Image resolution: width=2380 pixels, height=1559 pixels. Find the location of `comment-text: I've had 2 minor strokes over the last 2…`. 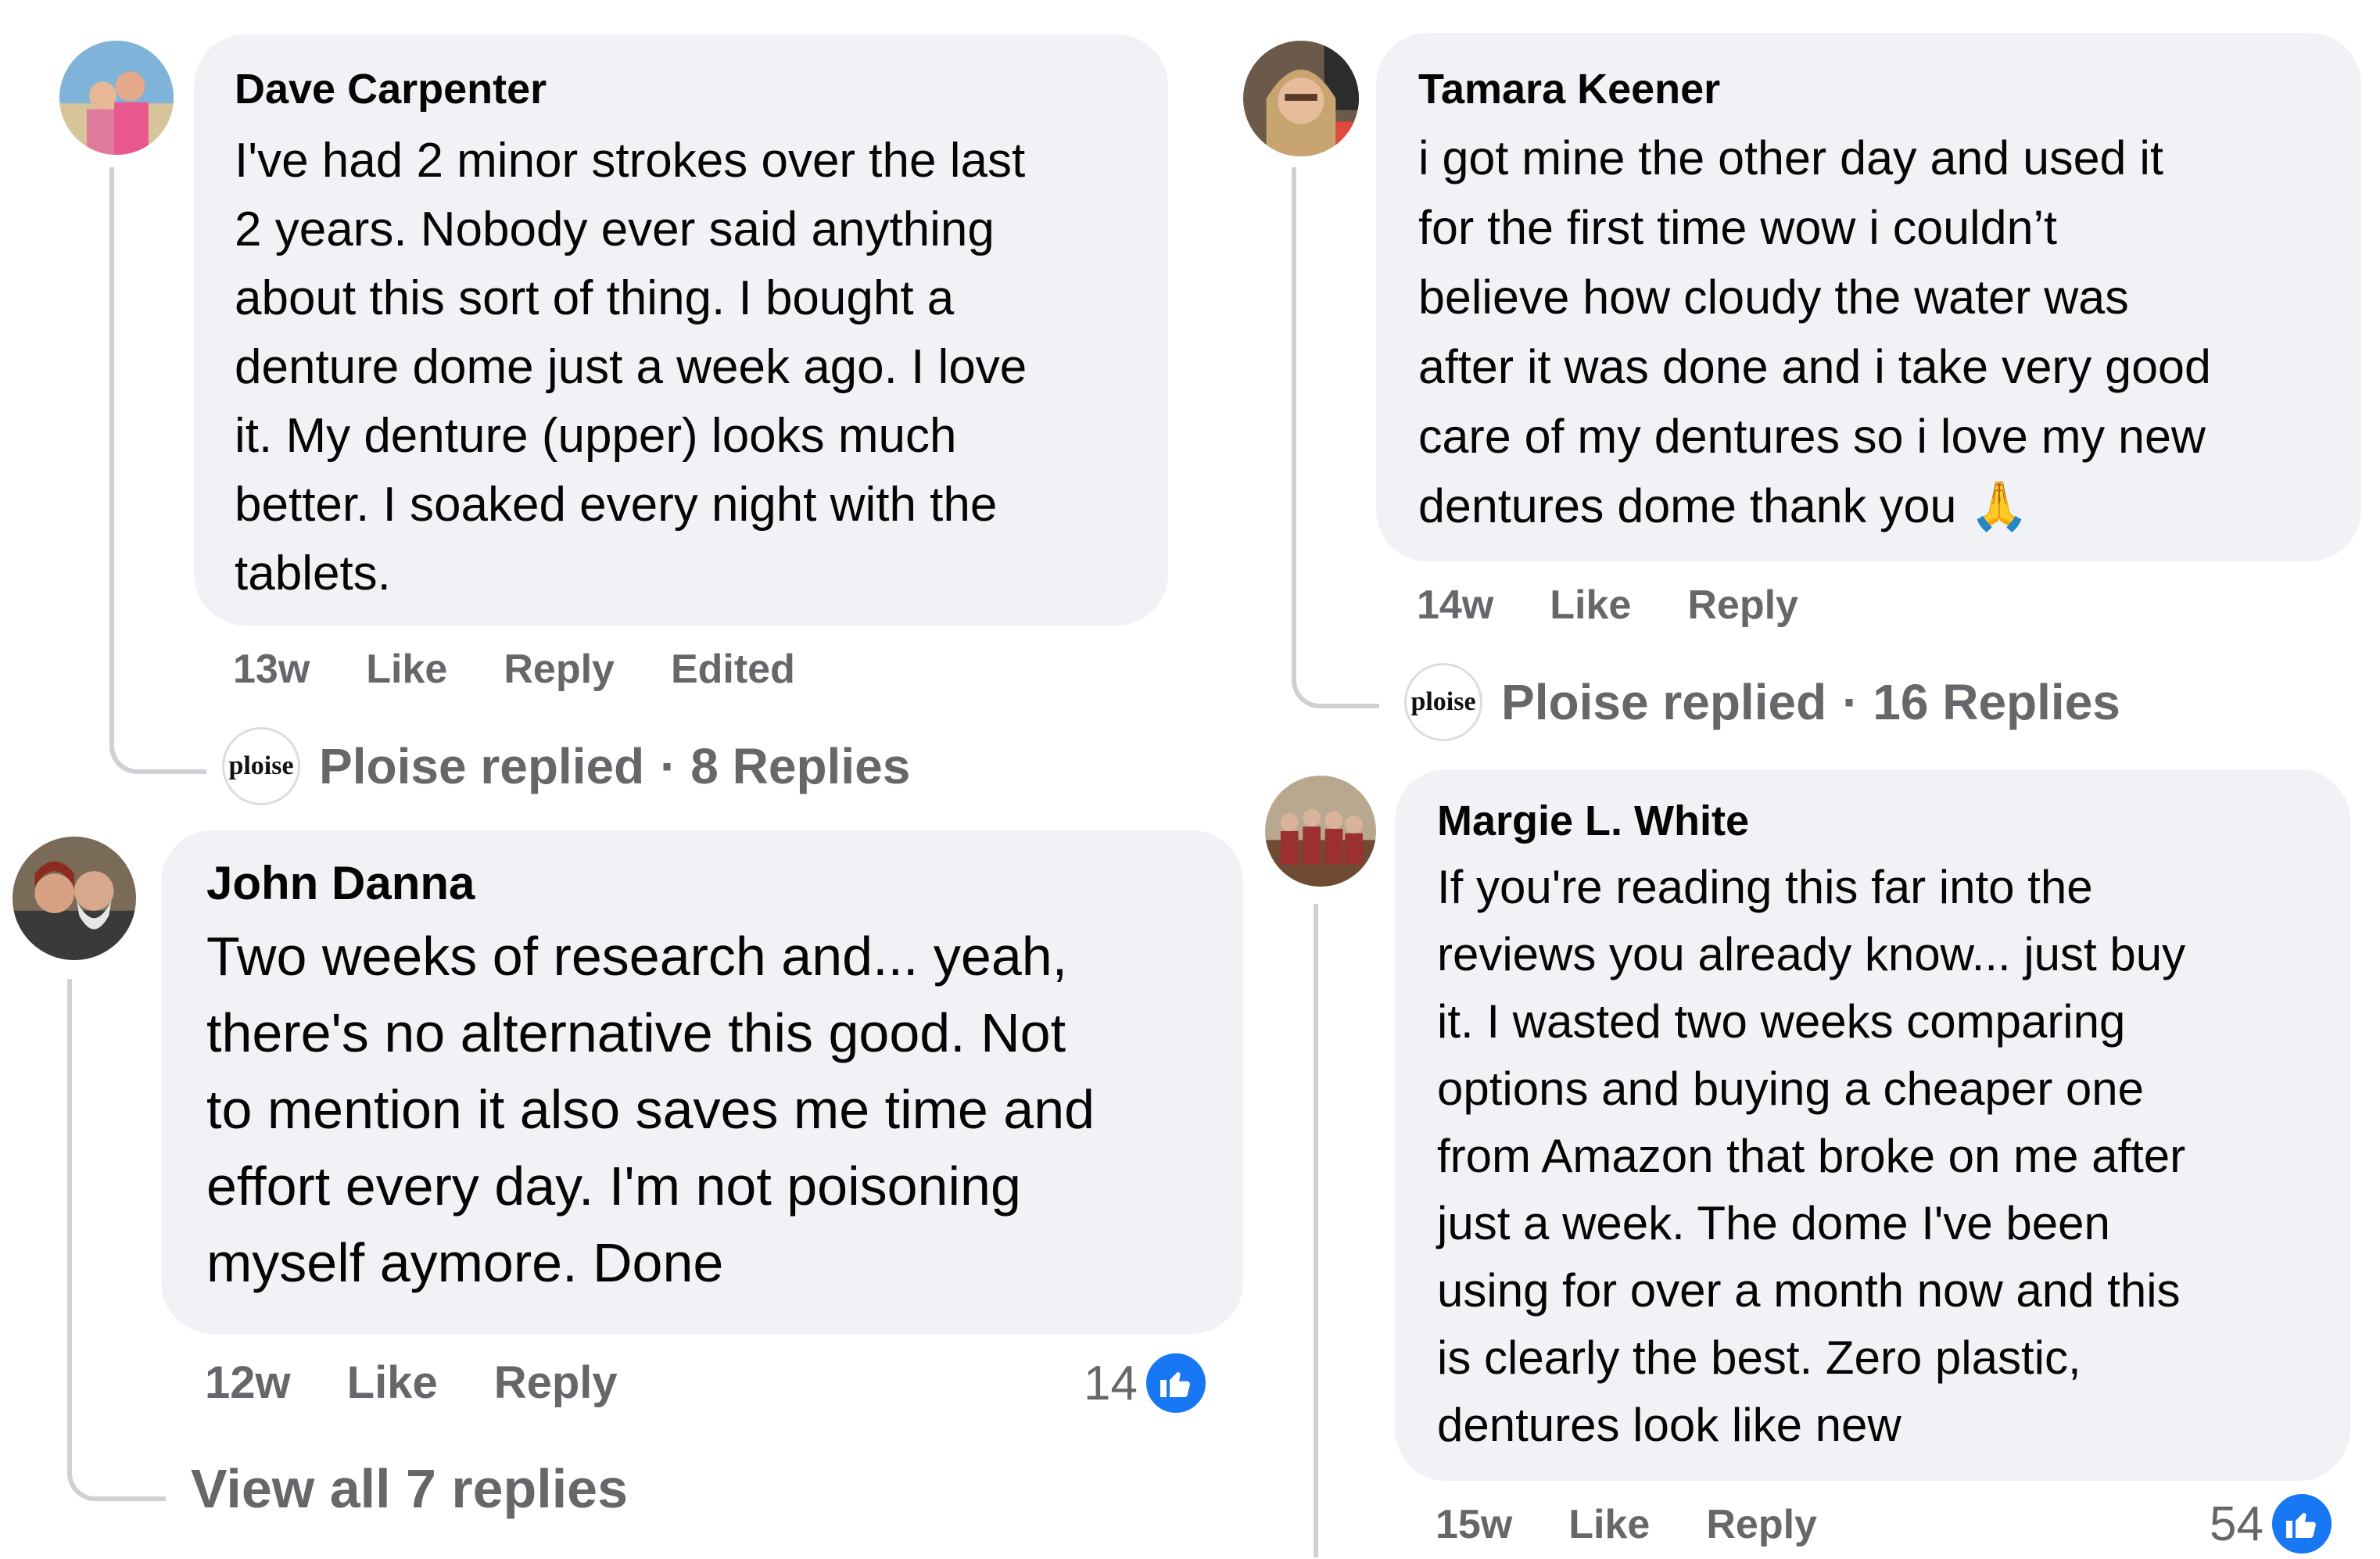

comment-text: I've had 2 minor strokes over the last 2… is located at coordinates (631, 367).